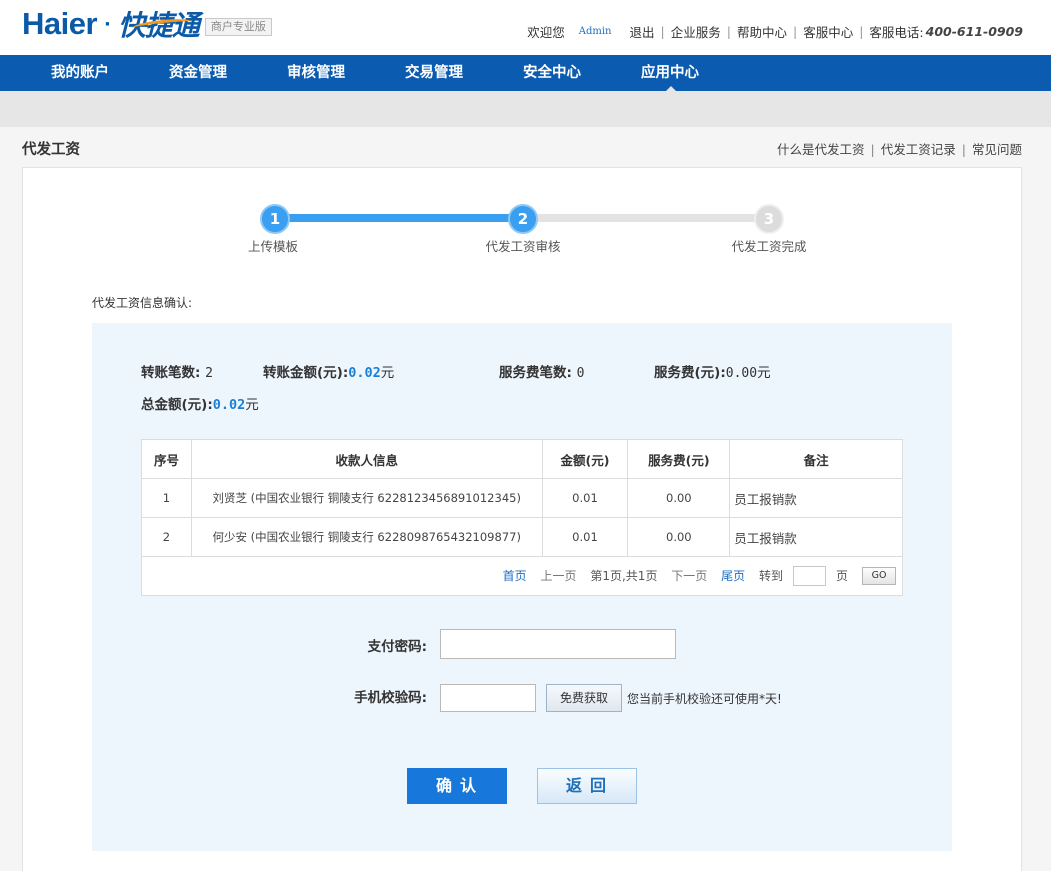  What do you see at coordinates (535, 373) in the screenshot?
I see `fee-count-label: 服务费笔数:` at bounding box center [535, 373].